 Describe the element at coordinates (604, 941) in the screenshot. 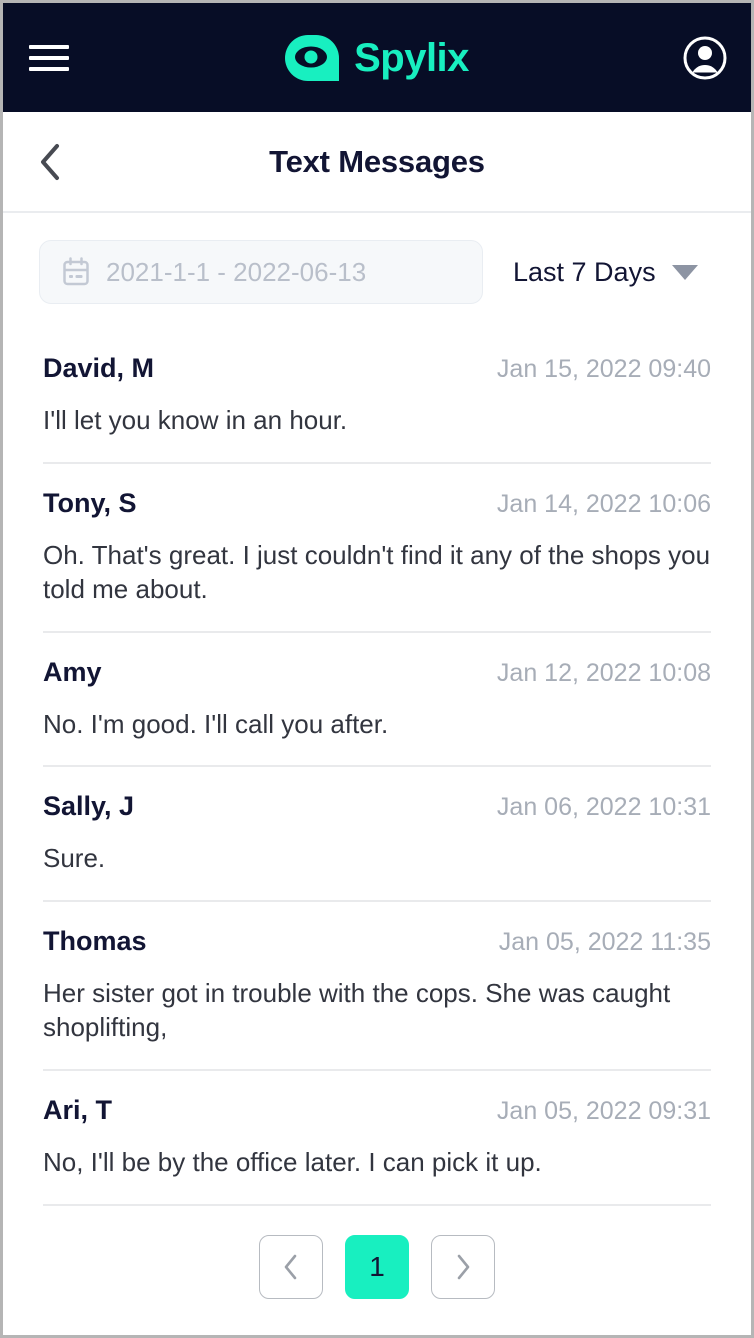

I see `message-timestamp: Jan 05, 2022 11:35` at that location.